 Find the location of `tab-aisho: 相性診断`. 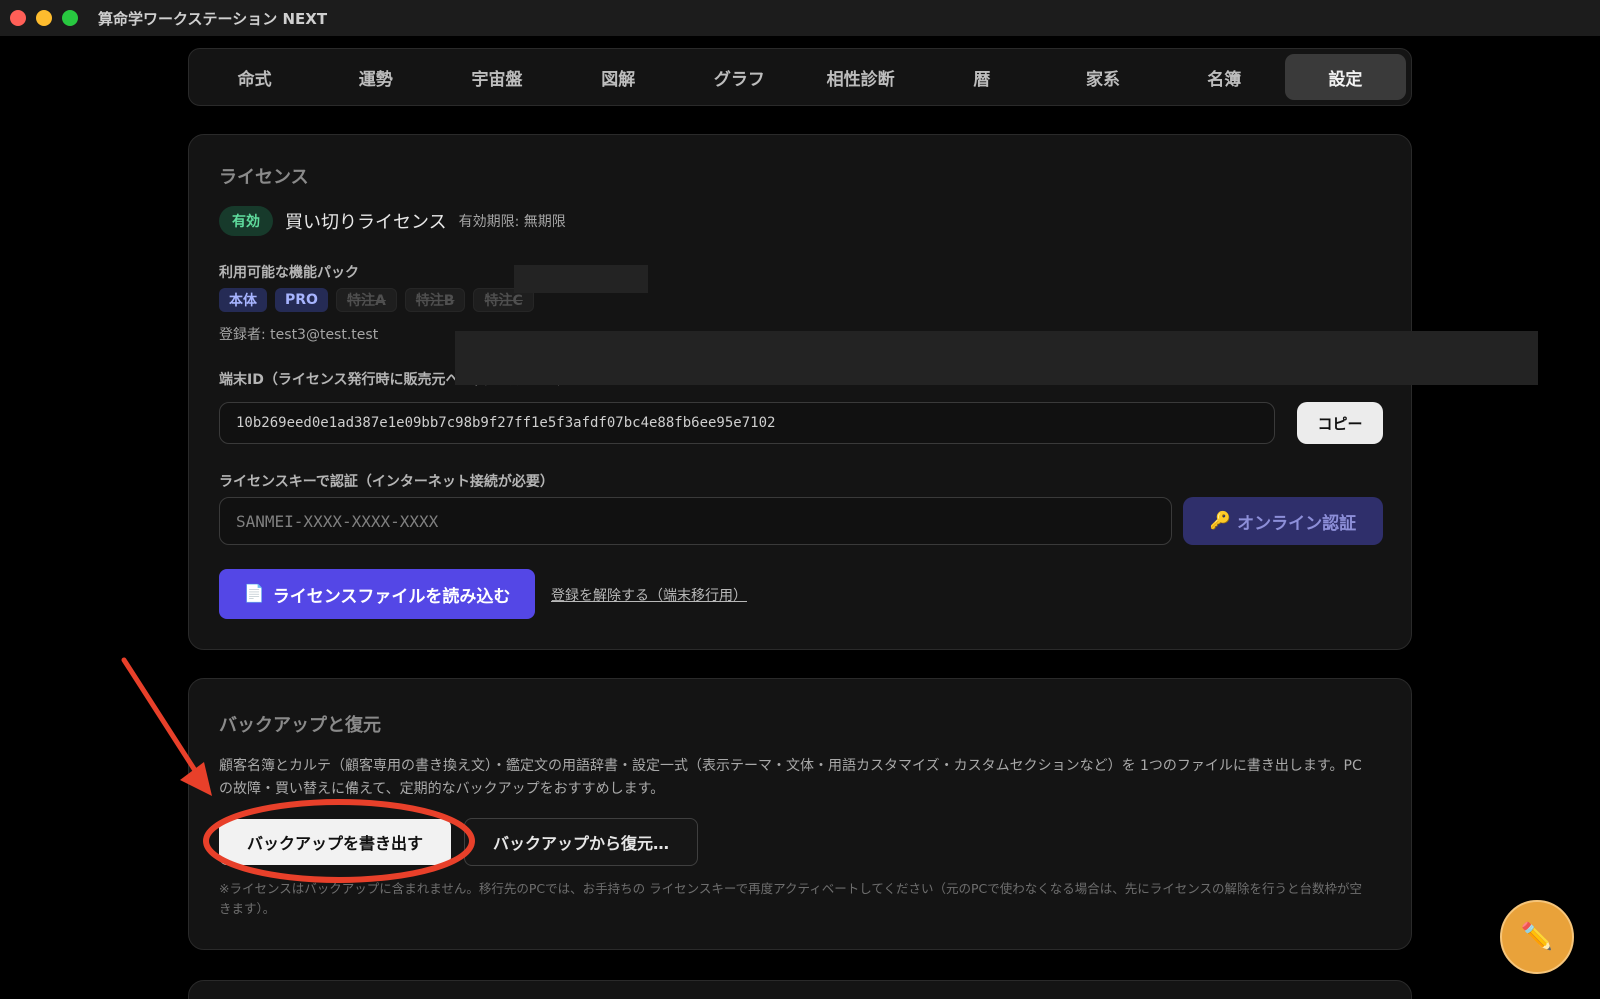

tab-aisho: 相性診断 is located at coordinates (860, 77).